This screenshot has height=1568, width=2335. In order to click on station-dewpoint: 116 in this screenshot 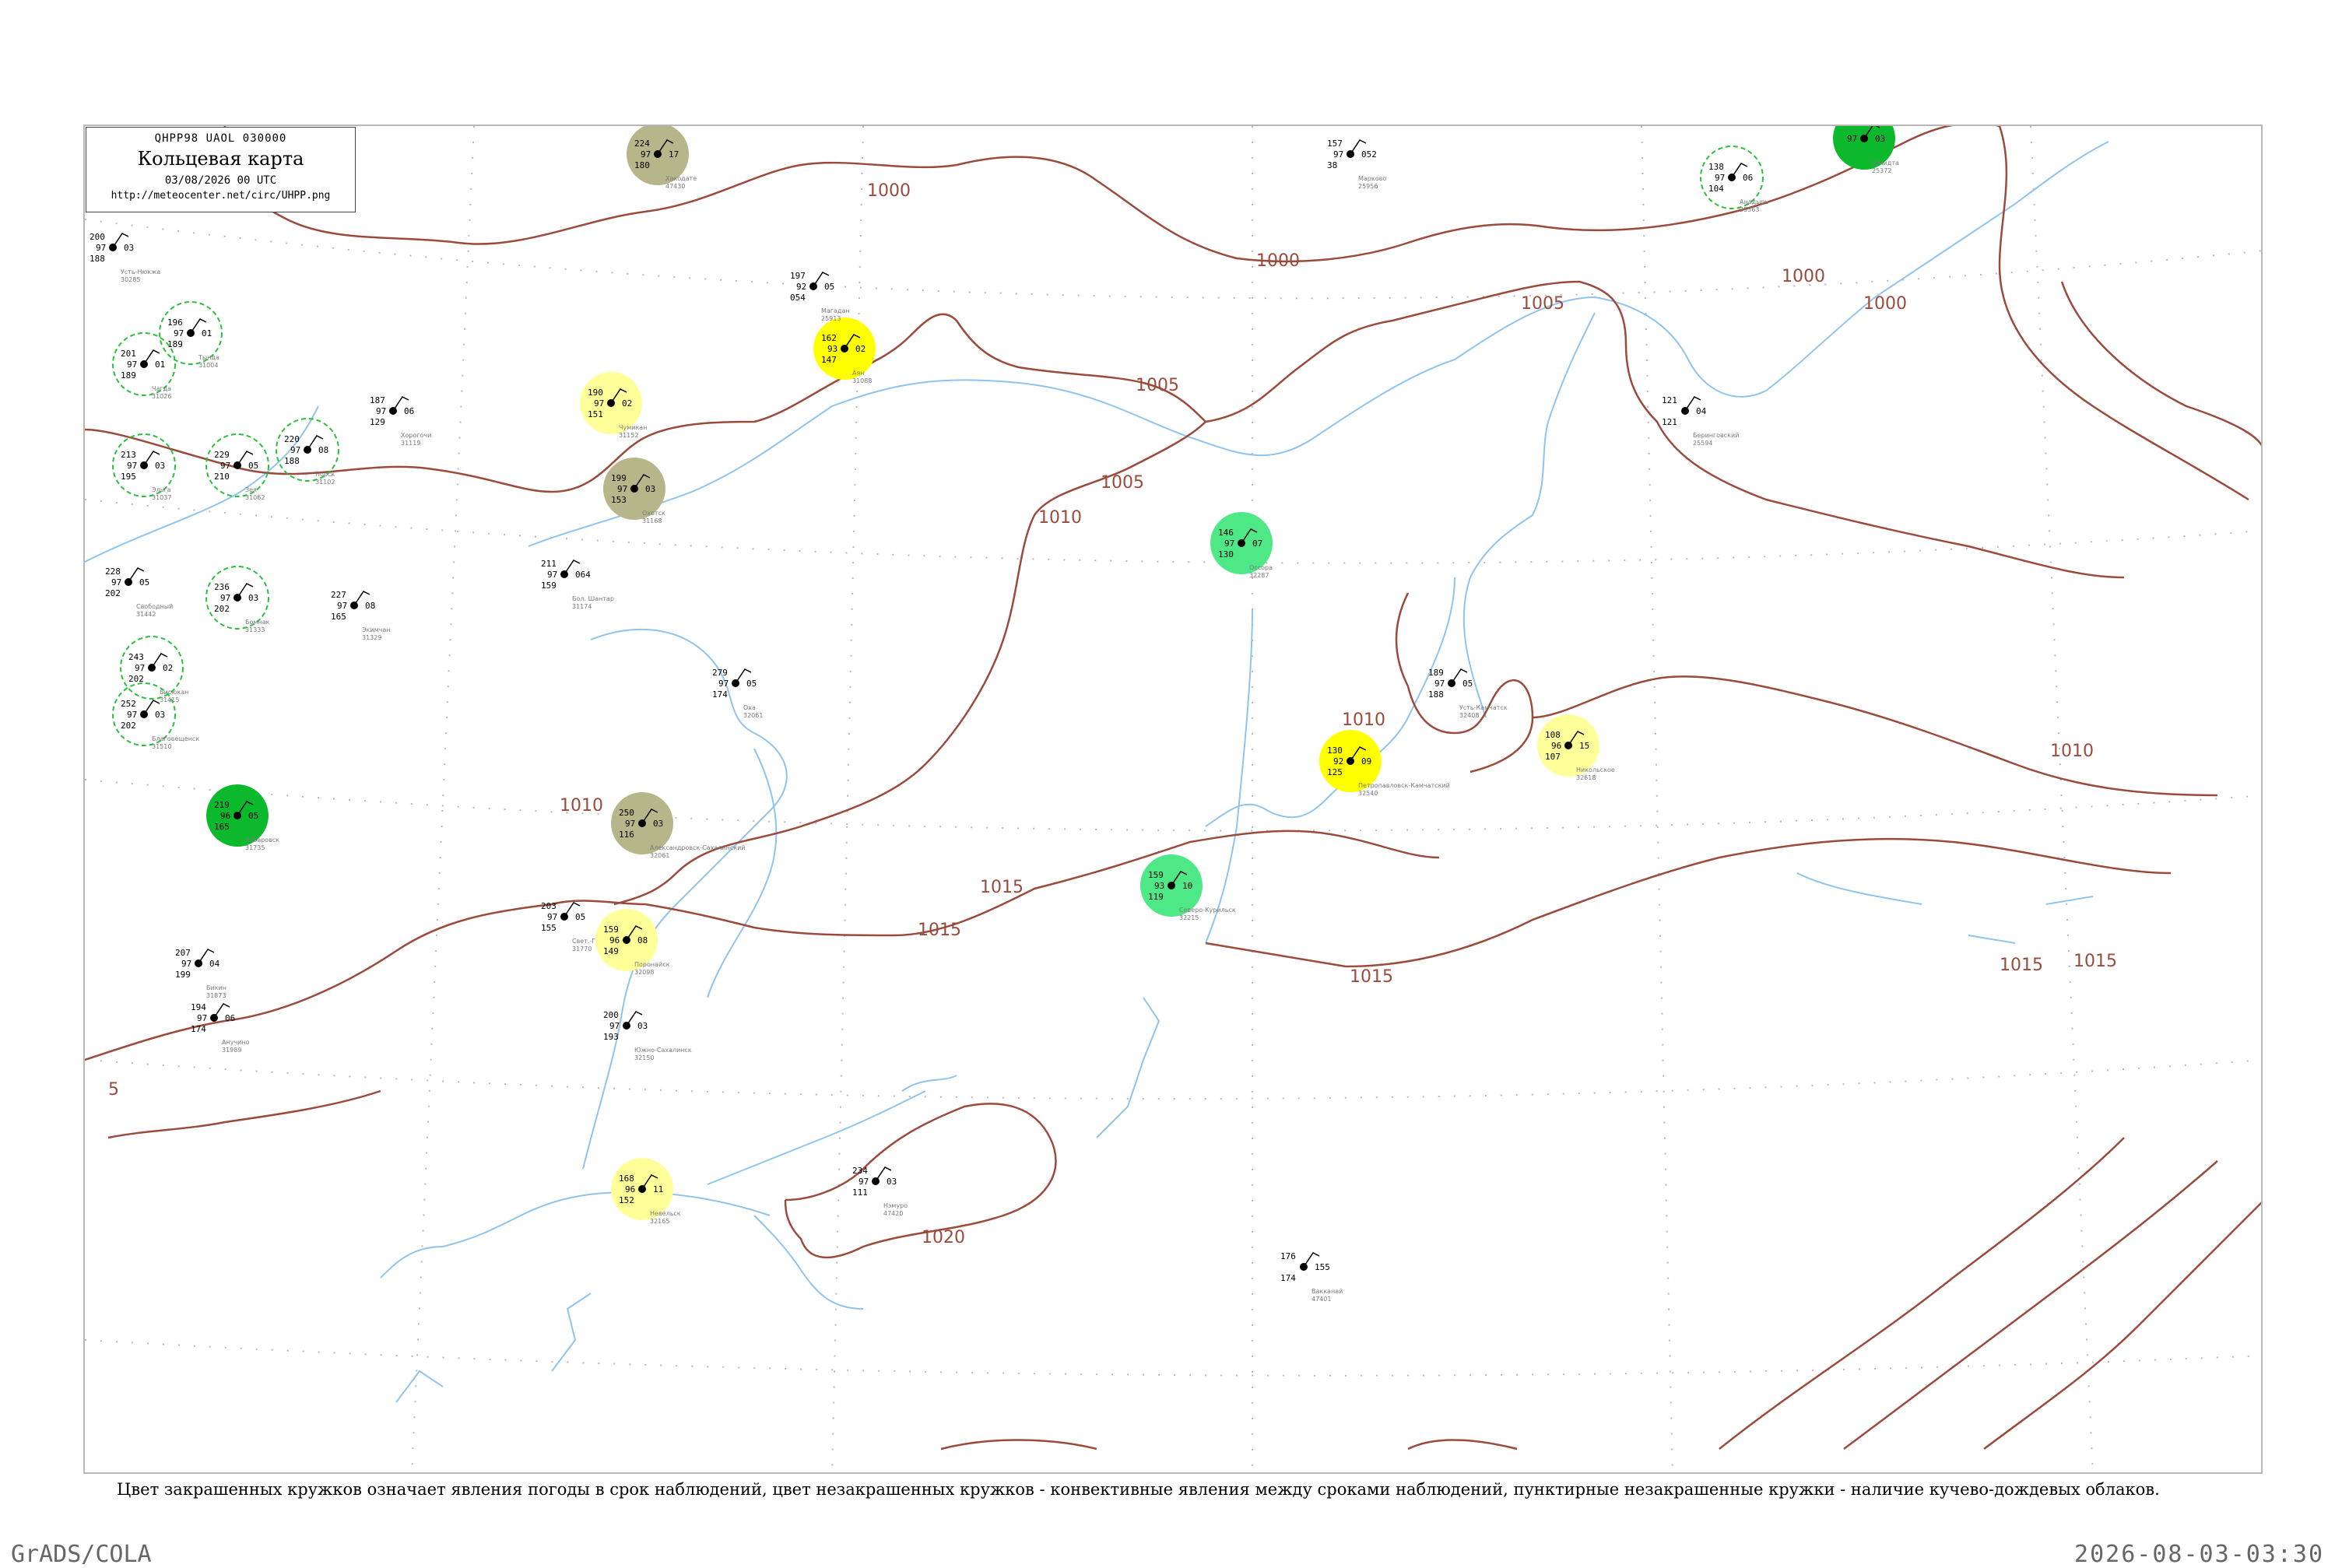, I will do `click(626, 835)`.